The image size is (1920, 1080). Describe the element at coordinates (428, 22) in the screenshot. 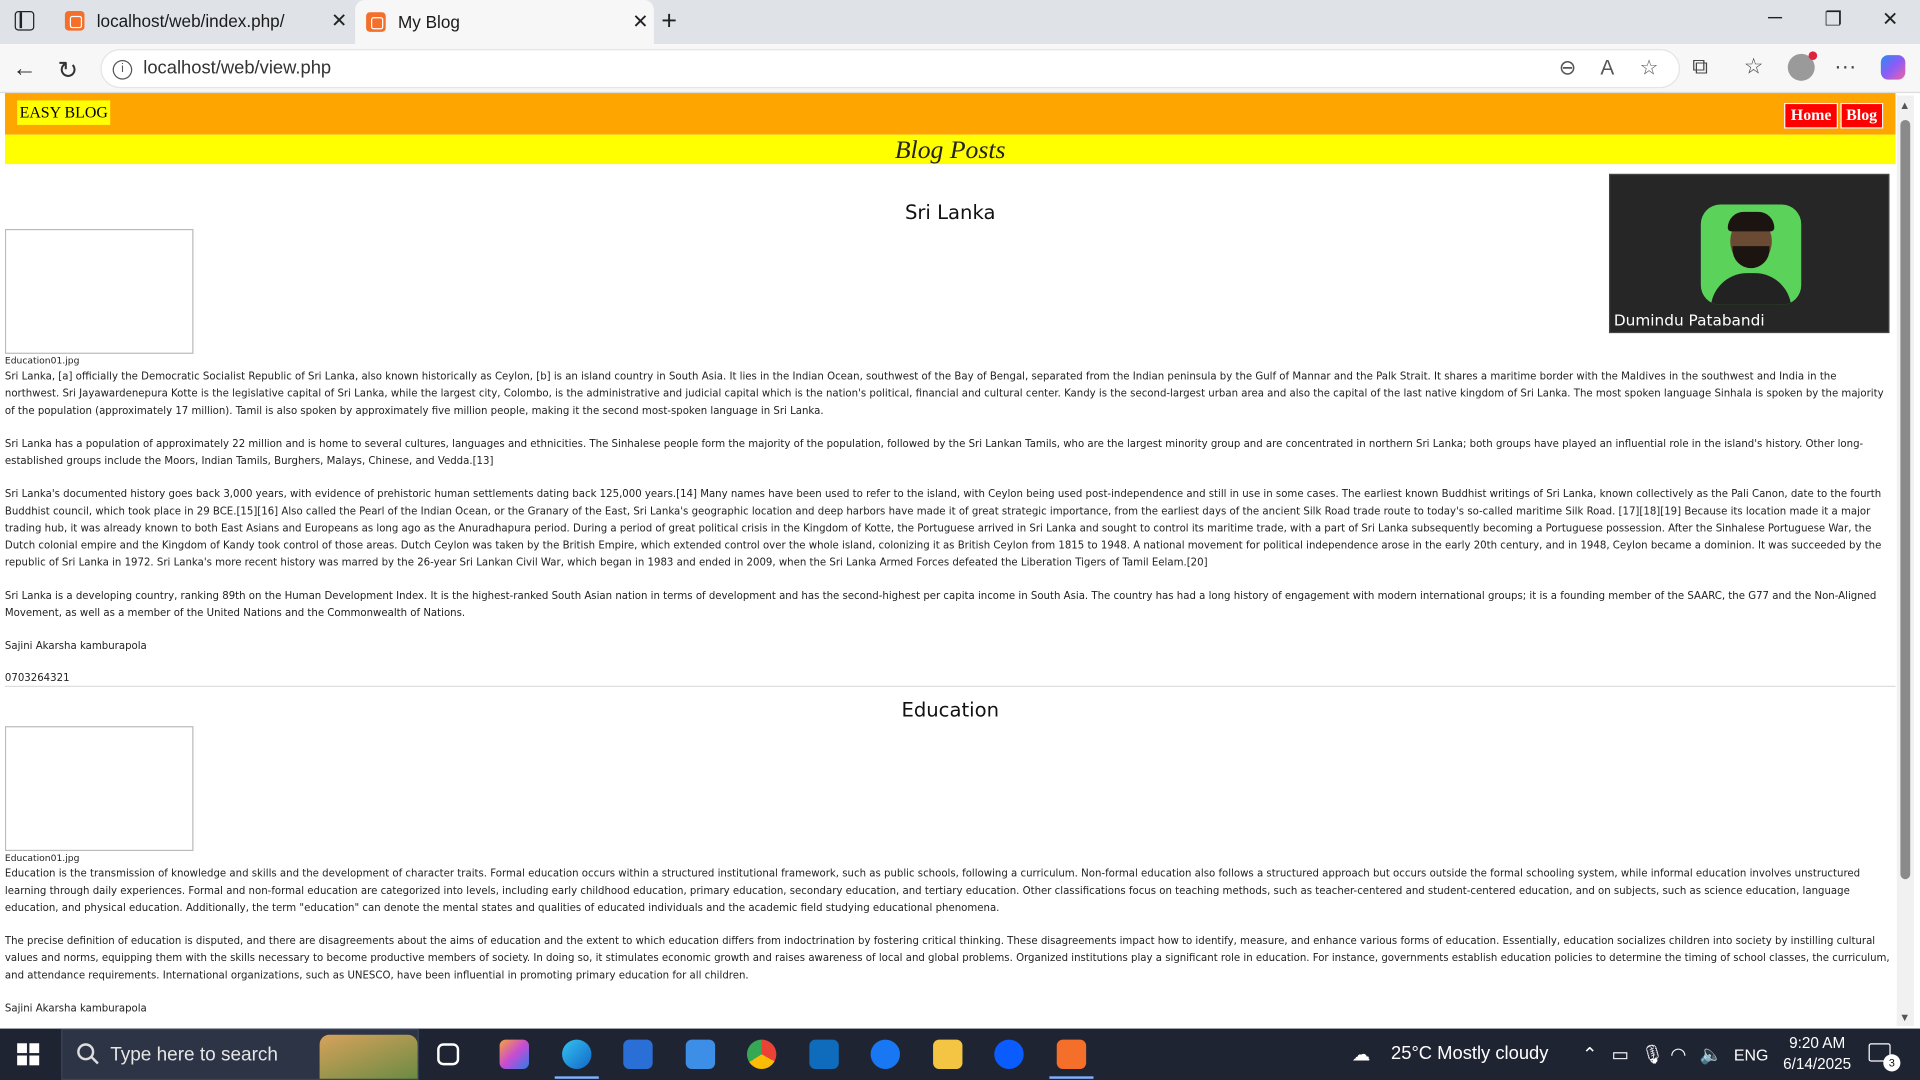

I see `tab-title: My Blog` at that location.